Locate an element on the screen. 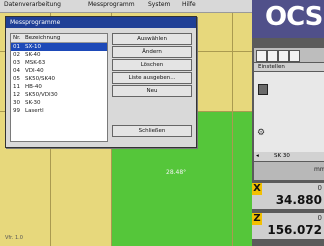  x-readout: X 0 34.880 is located at coordinates (288, 196).